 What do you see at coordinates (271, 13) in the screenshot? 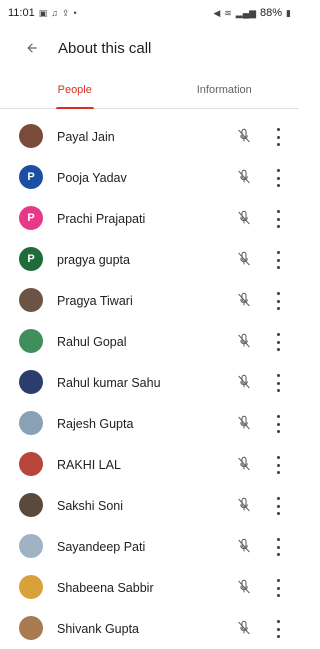
I see `battery-level: 88%` at bounding box center [271, 13].